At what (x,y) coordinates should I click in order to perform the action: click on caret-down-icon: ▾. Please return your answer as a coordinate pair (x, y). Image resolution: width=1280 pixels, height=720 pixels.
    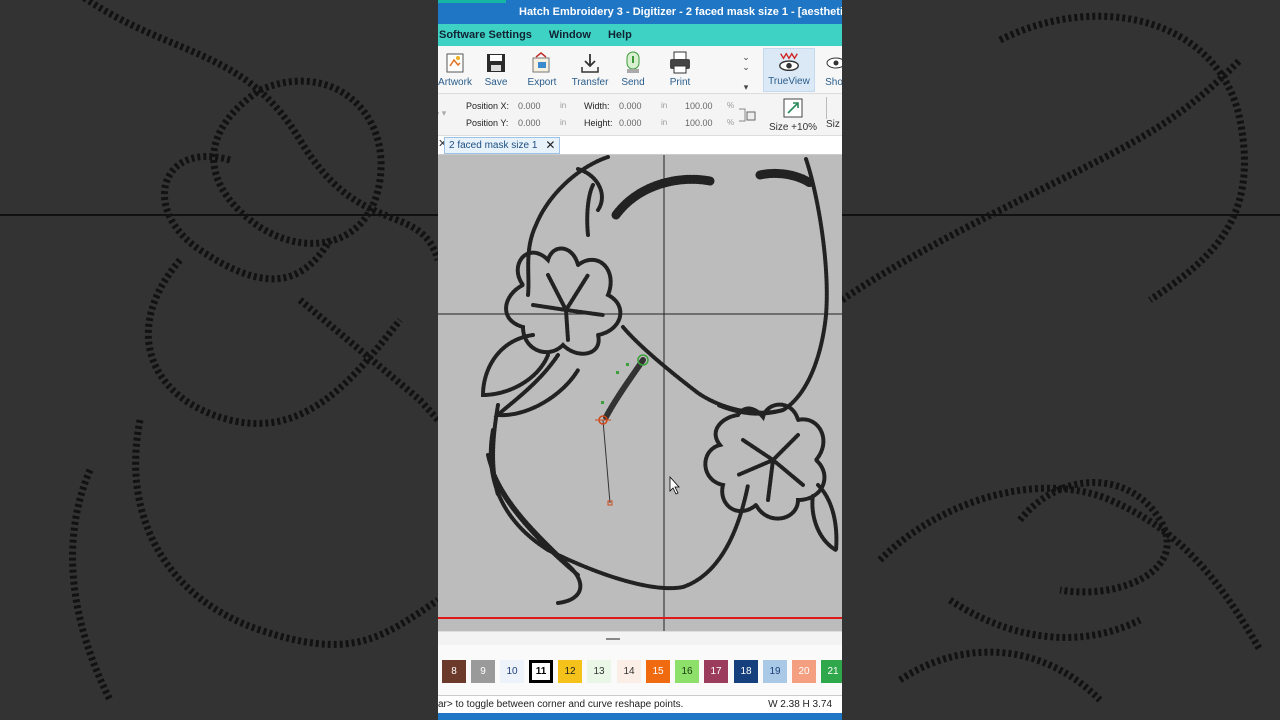
    Looking at the image, I should click on (746, 87).